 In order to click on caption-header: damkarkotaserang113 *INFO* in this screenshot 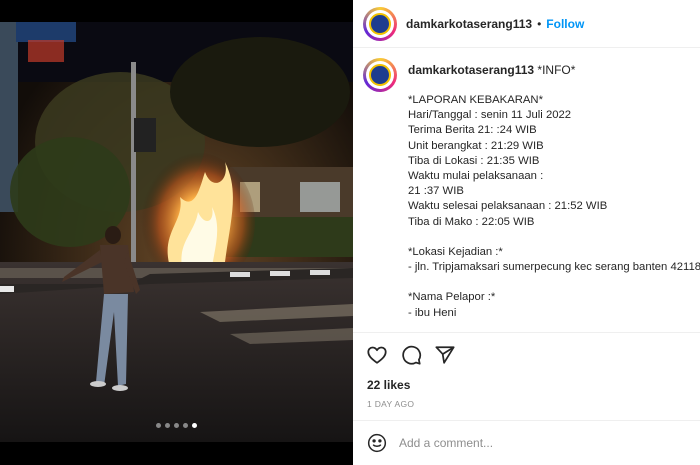, I will do `click(554, 70)`.